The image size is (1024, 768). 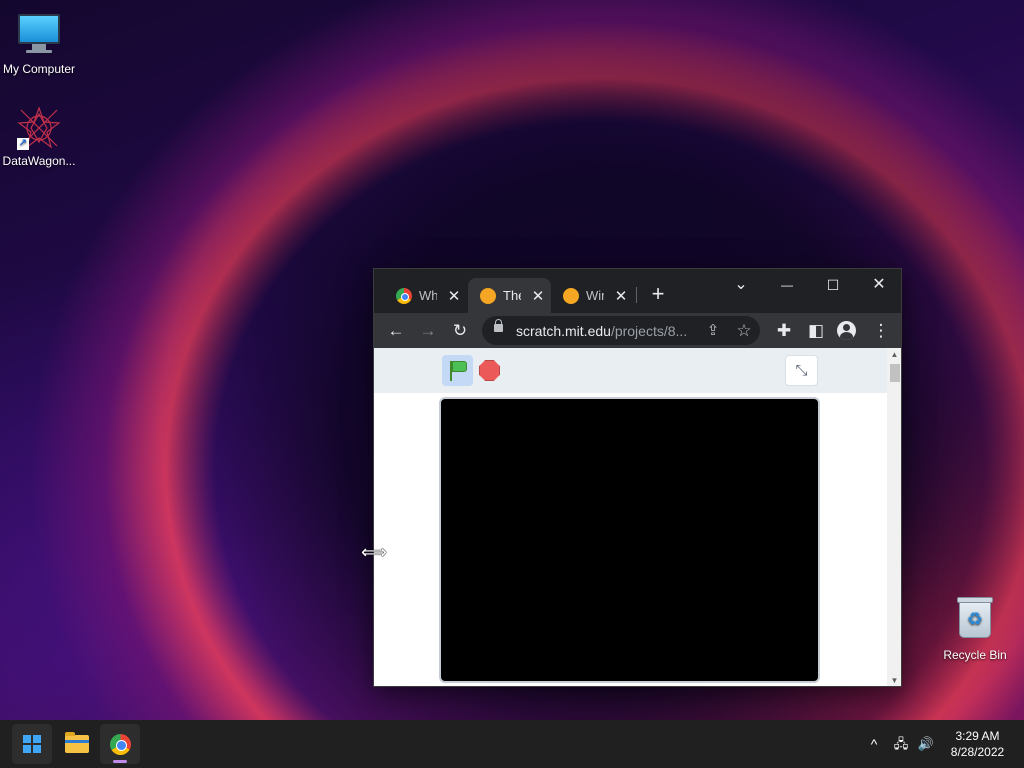 I want to click on shortcut-arrow-icon: ↗, so click(x=23, y=144).